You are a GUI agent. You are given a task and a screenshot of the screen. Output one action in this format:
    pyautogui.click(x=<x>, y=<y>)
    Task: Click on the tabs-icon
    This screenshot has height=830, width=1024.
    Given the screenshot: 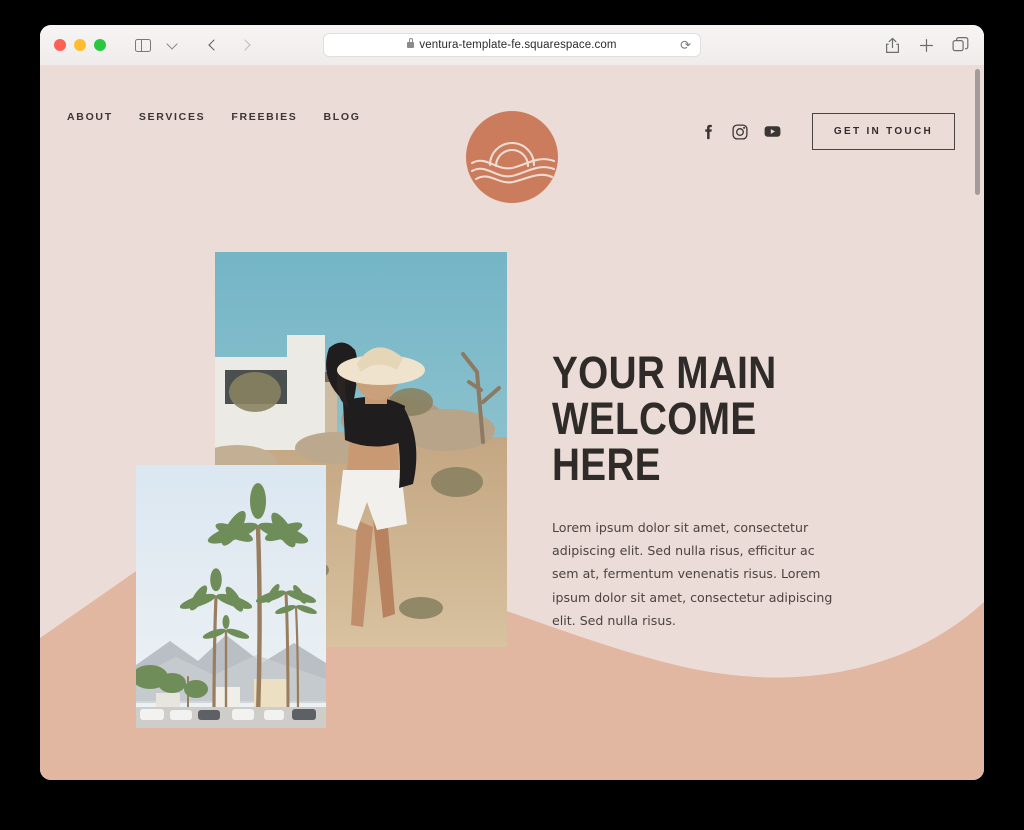 What is the action you would take?
    pyautogui.click(x=960, y=44)
    